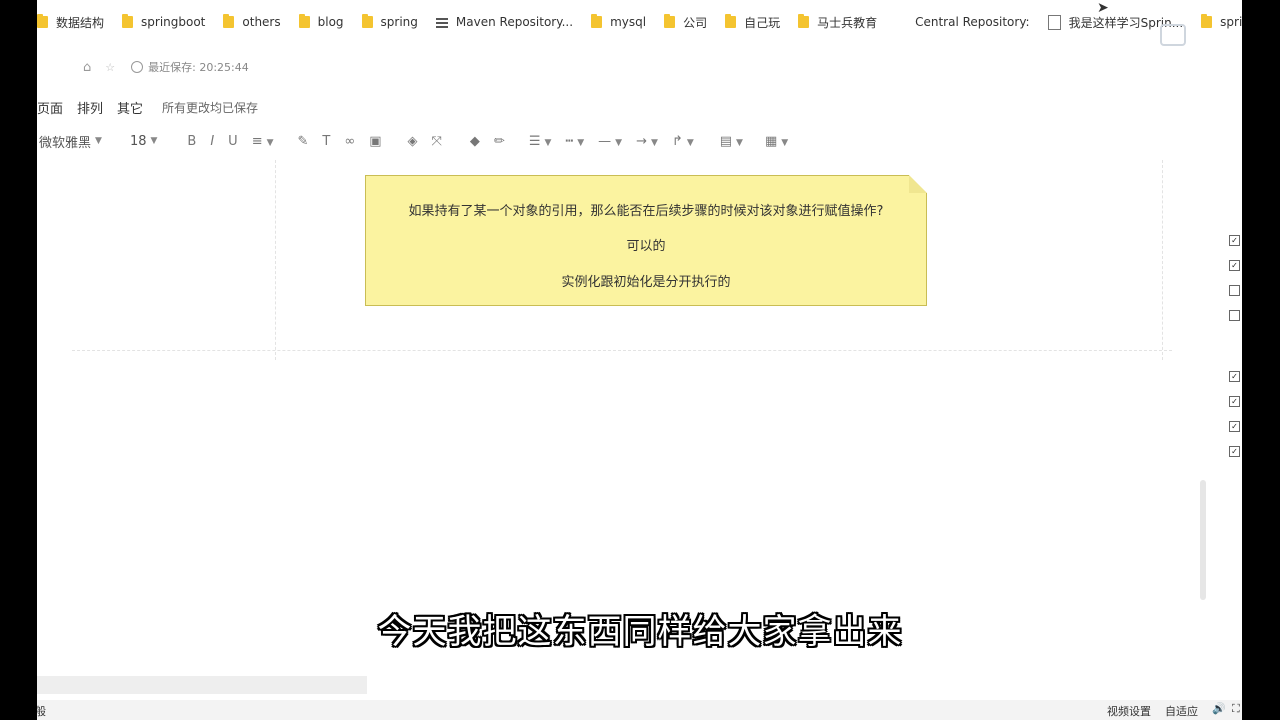 This screenshot has width=1280, height=720. Describe the element at coordinates (646, 246) in the screenshot. I see `note-line-2: 可以的` at that location.